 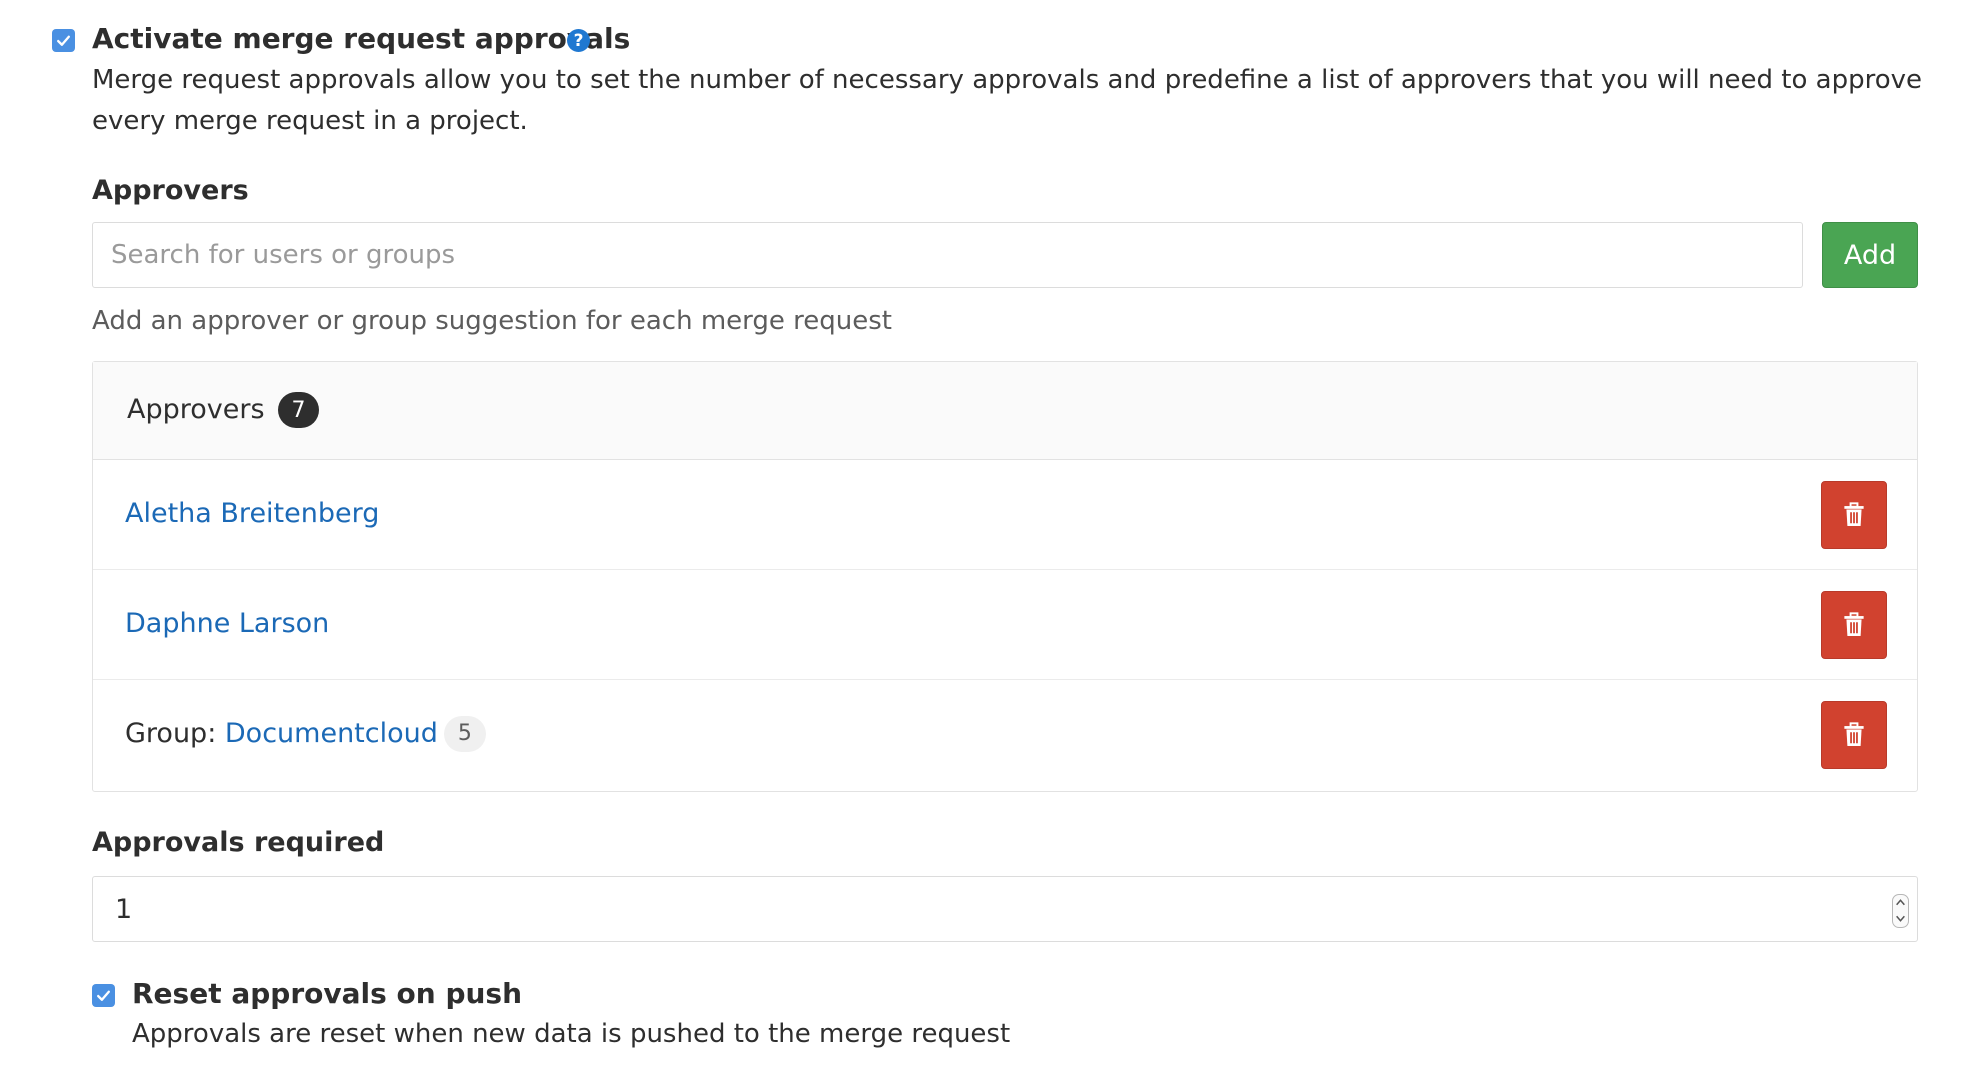 I want to click on remove-group-button, so click(x=1854, y=735).